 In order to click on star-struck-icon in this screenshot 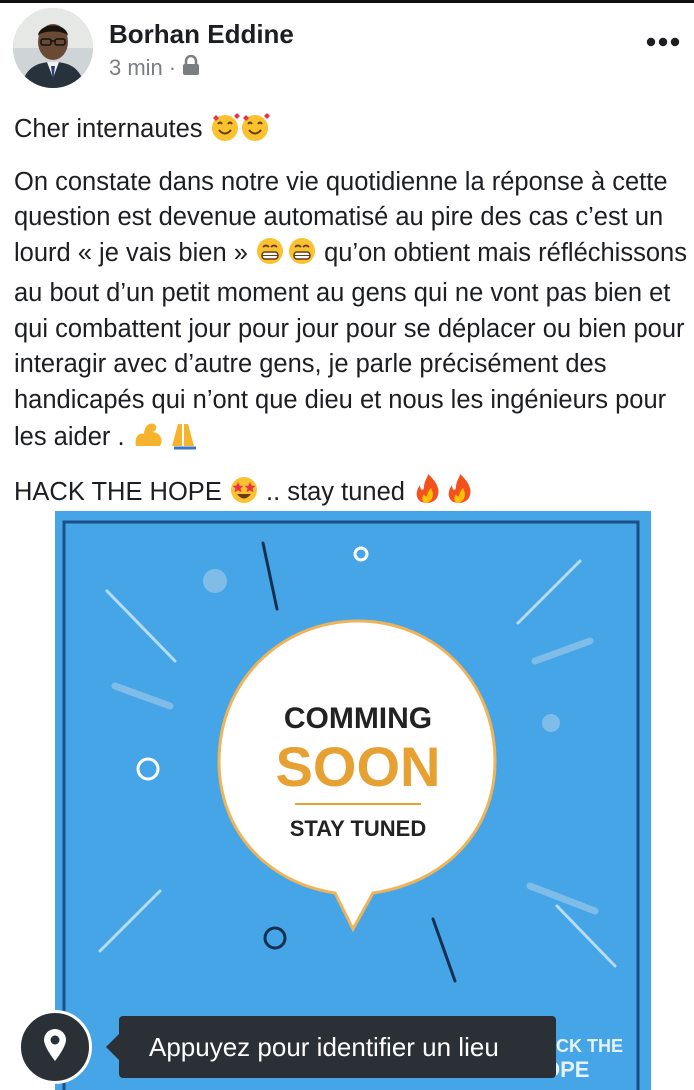, I will do `click(244, 495)`.